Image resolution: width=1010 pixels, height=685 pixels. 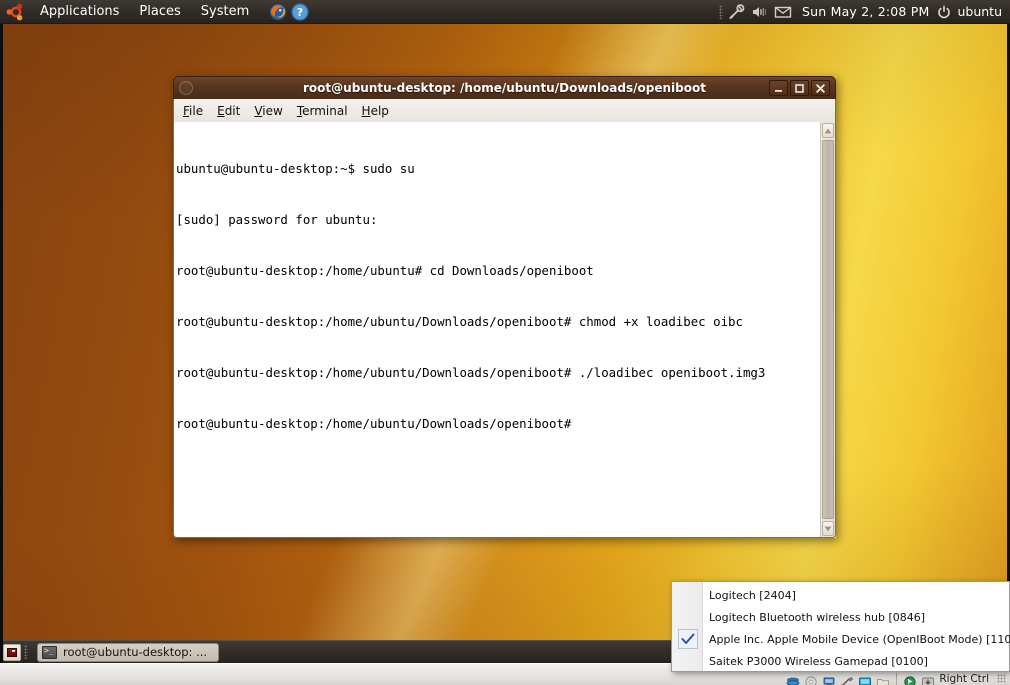 I want to click on mail-envelope-icon, so click(x=783, y=12).